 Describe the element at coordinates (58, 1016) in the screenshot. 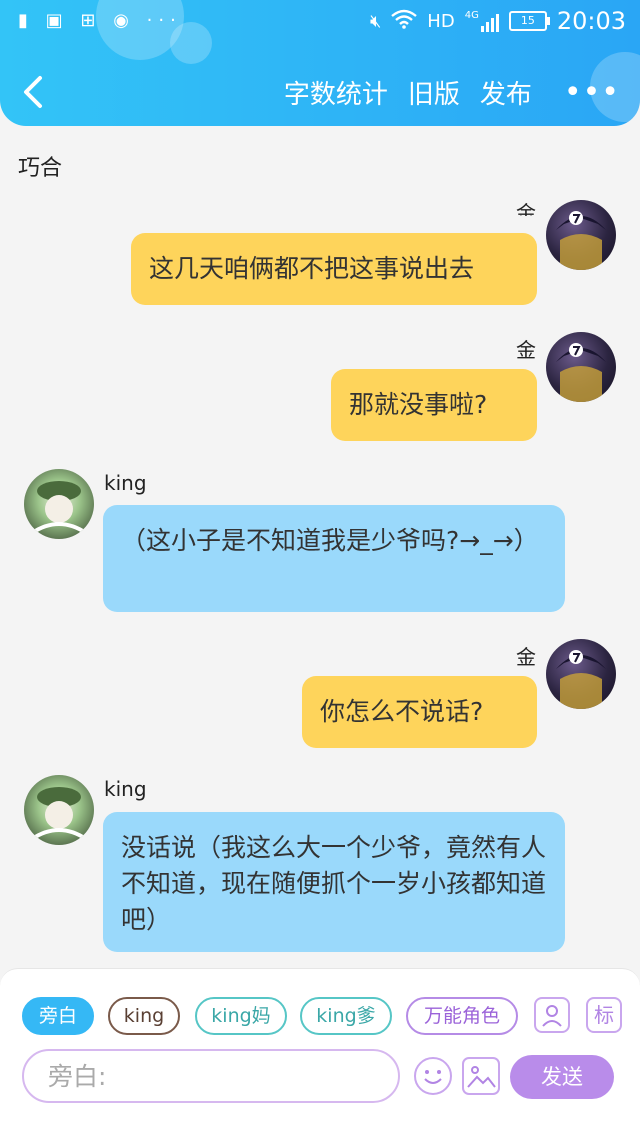

I see `role-chip-narrator: 旁白` at that location.